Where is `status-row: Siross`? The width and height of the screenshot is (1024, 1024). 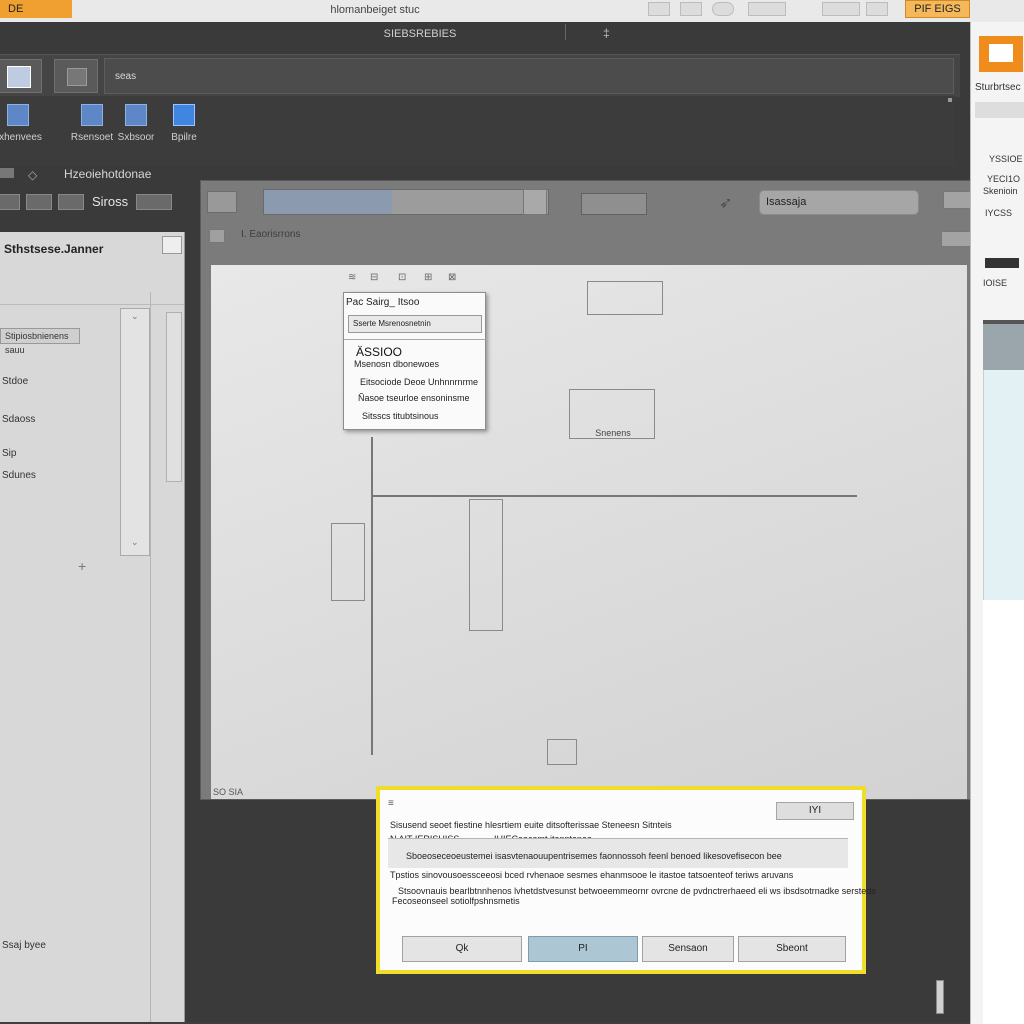
status-row: Siross is located at coordinates (92, 203).